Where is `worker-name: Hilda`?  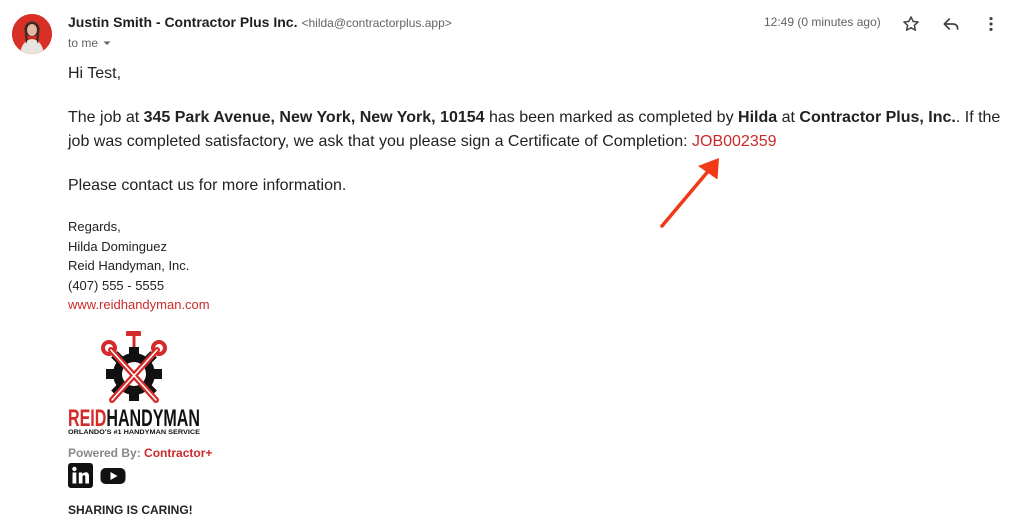 worker-name: Hilda is located at coordinates (758, 117).